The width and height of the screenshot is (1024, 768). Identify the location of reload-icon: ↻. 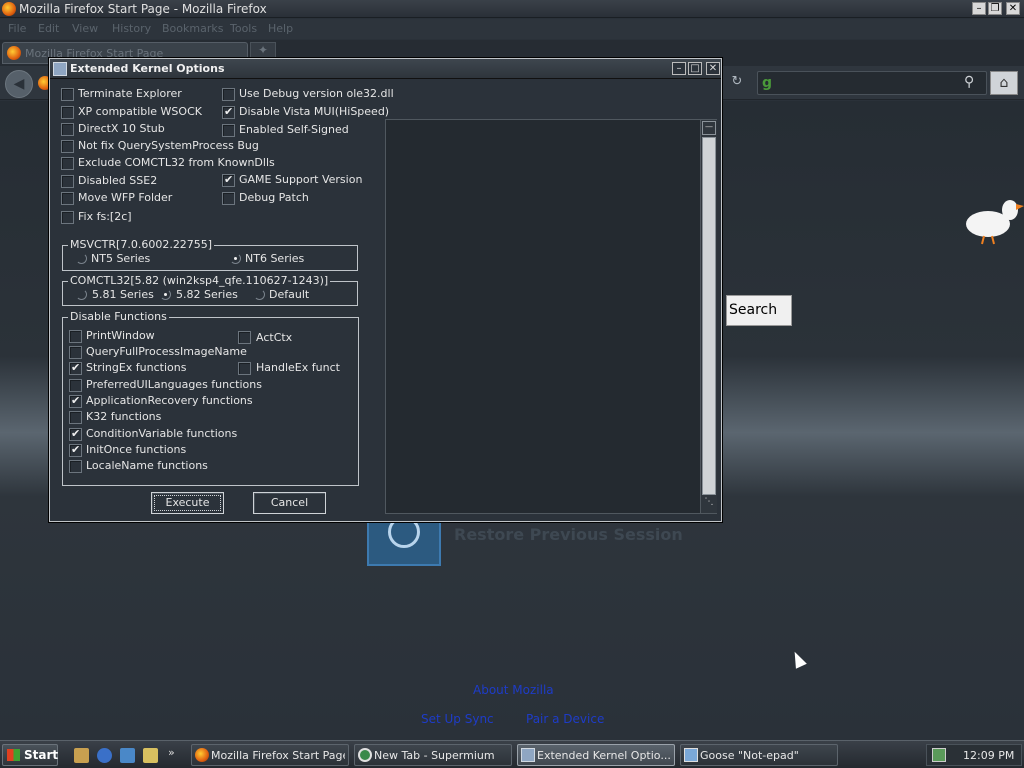
(737, 83).